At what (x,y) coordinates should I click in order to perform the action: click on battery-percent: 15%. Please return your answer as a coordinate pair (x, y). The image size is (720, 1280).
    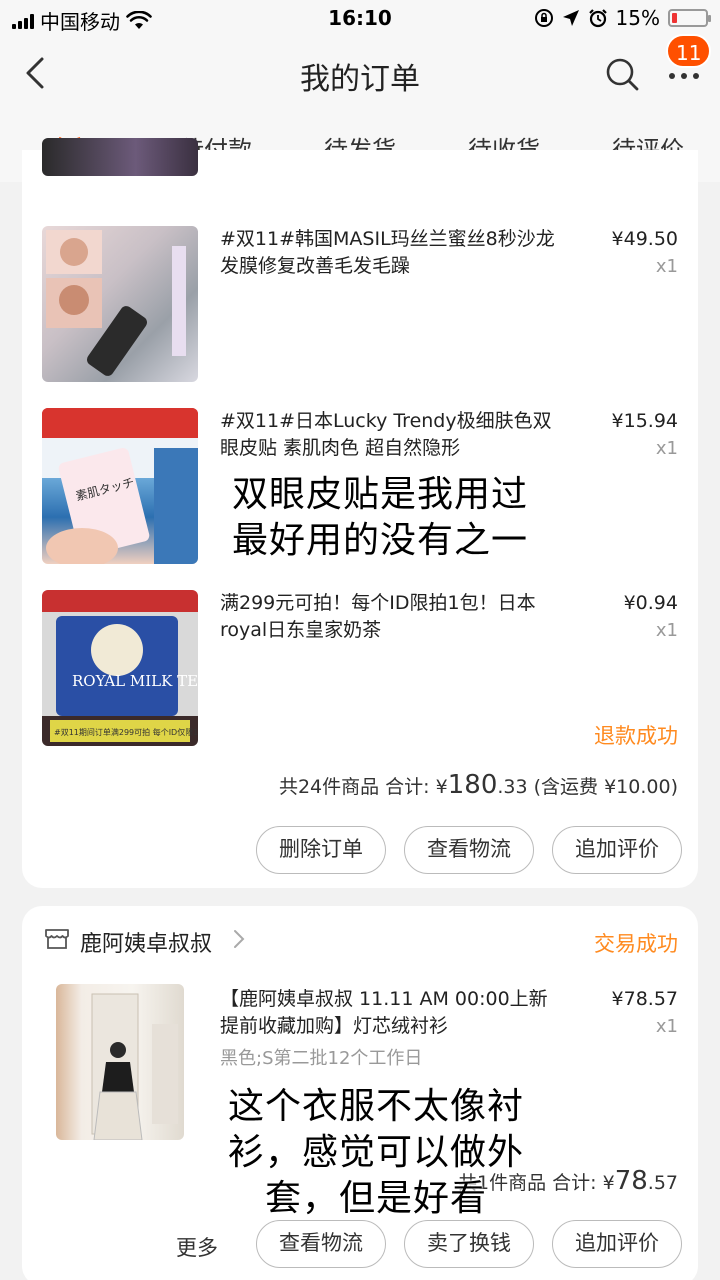
    Looking at the image, I should click on (637, 18).